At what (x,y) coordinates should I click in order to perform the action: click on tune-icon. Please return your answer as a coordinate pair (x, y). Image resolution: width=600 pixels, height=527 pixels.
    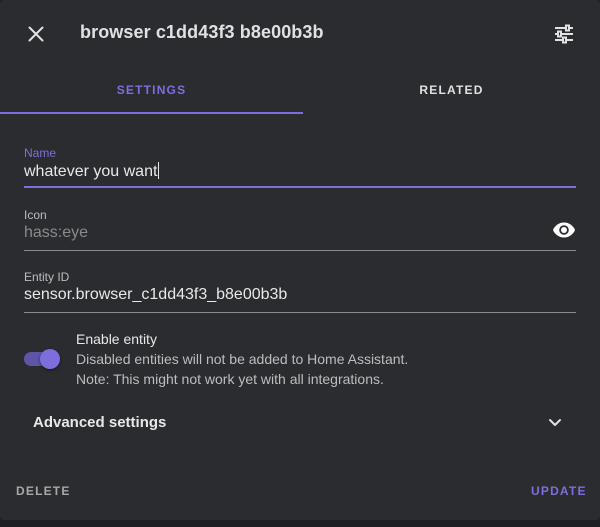
    Looking at the image, I should click on (564, 34).